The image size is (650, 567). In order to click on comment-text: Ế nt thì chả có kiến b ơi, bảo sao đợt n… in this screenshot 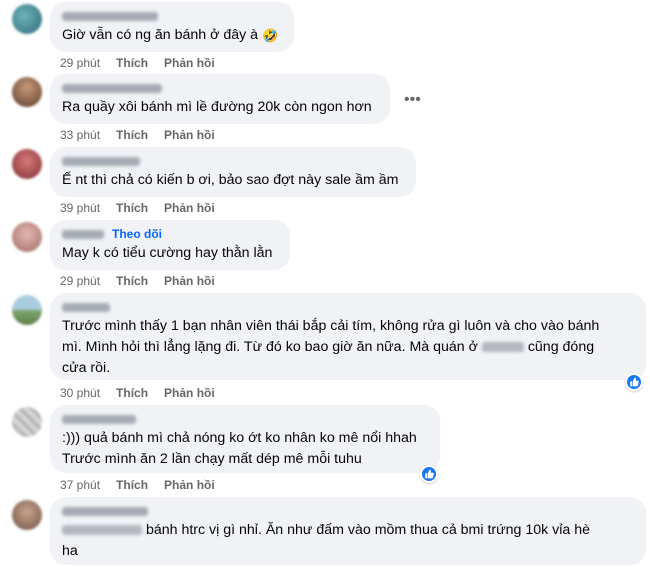, I will do `click(230, 180)`.